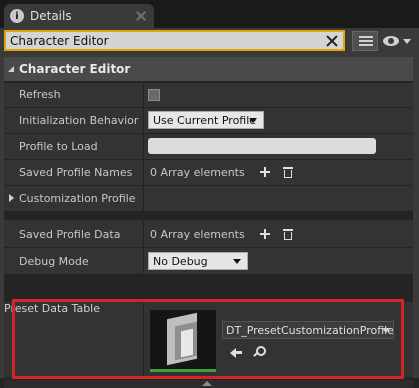 The width and height of the screenshot is (419, 388). What do you see at coordinates (54, 261) in the screenshot?
I see `property-label: Debug Mode` at bounding box center [54, 261].